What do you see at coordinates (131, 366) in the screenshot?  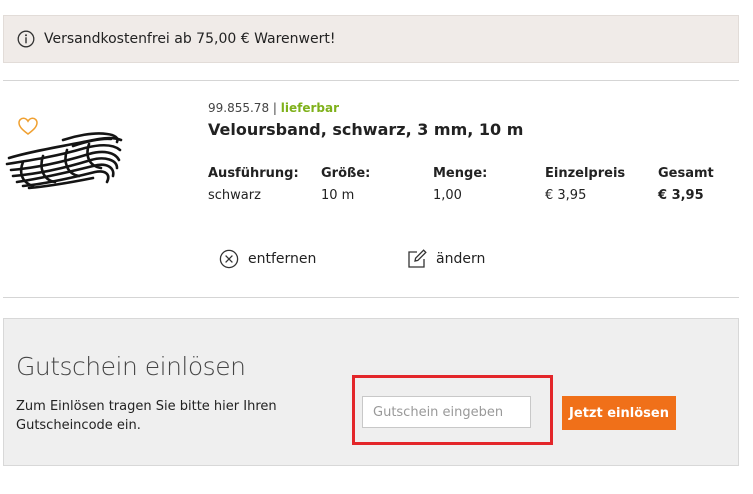 I see `coupon-title: Gutschein einlösen` at bounding box center [131, 366].